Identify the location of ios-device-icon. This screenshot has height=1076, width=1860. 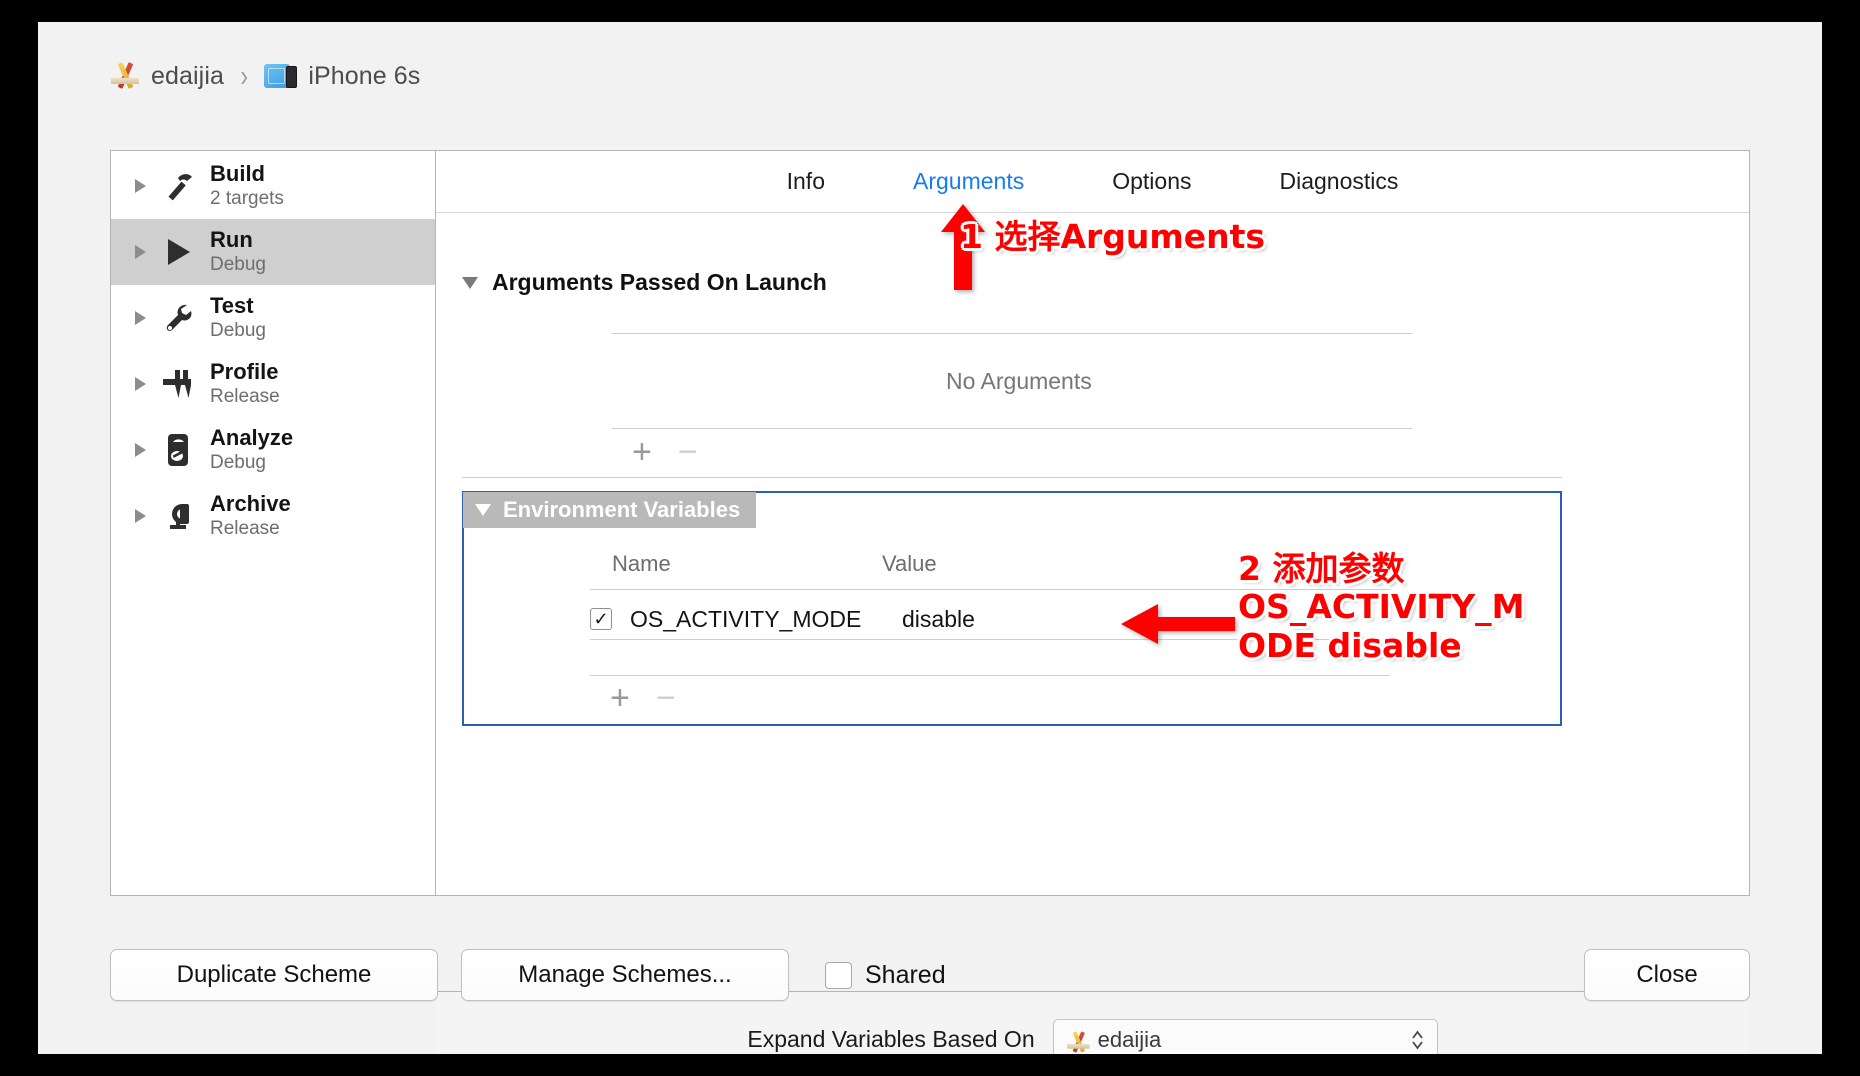
(281, 76).